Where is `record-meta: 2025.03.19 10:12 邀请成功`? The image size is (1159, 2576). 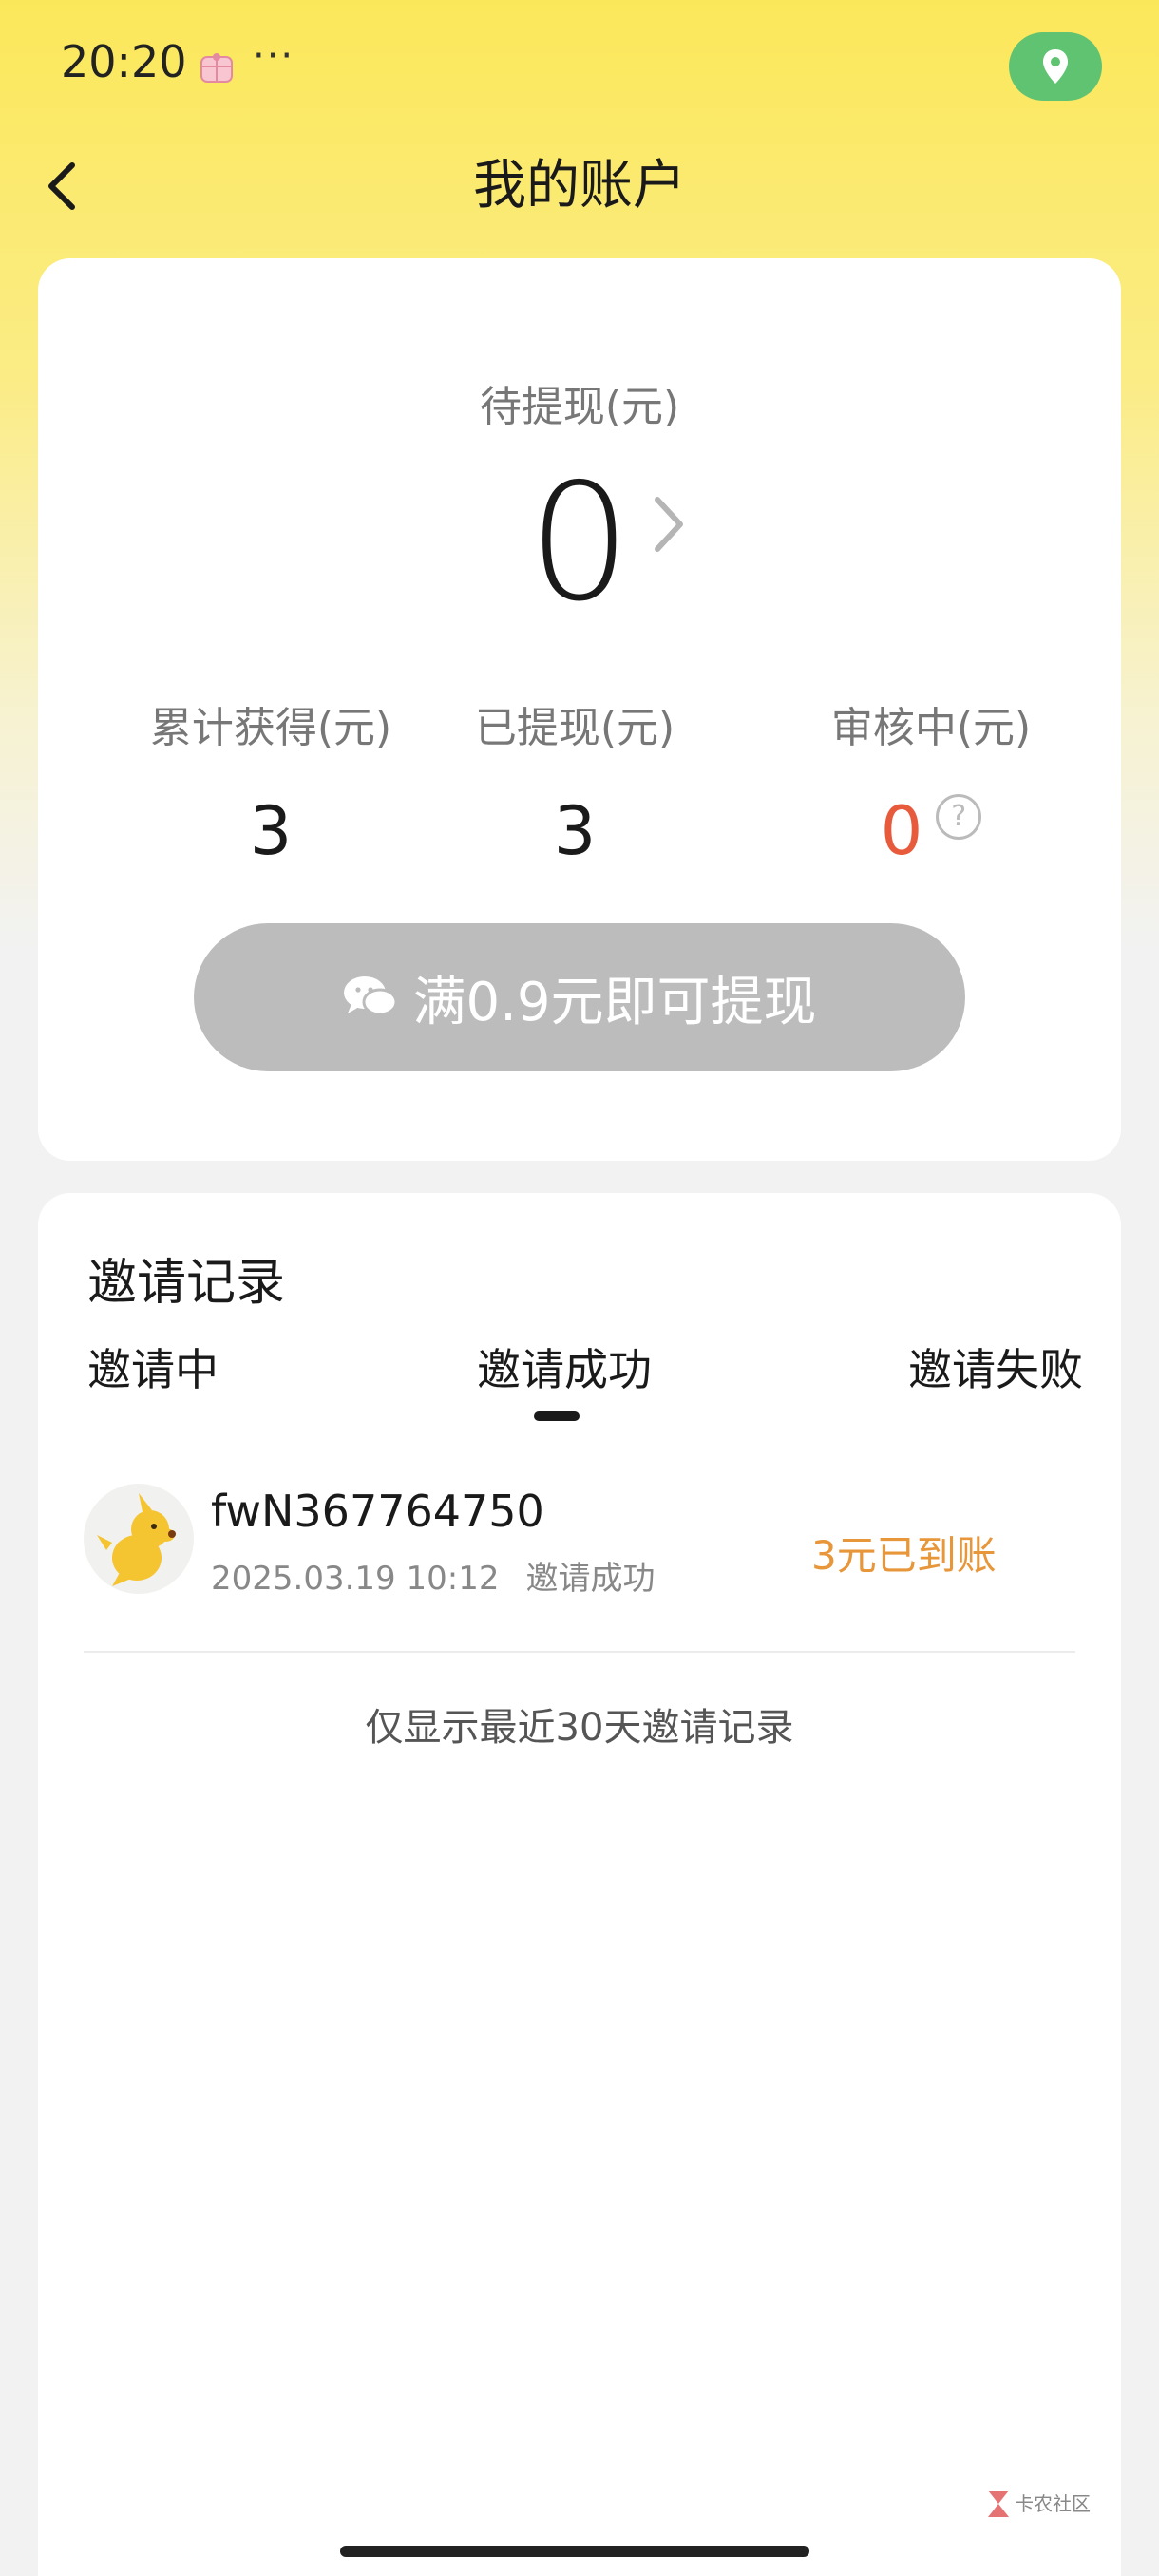
record-meta: 2025.03.19 10:12 邀请成功 is located at coordinates (433, 1575).